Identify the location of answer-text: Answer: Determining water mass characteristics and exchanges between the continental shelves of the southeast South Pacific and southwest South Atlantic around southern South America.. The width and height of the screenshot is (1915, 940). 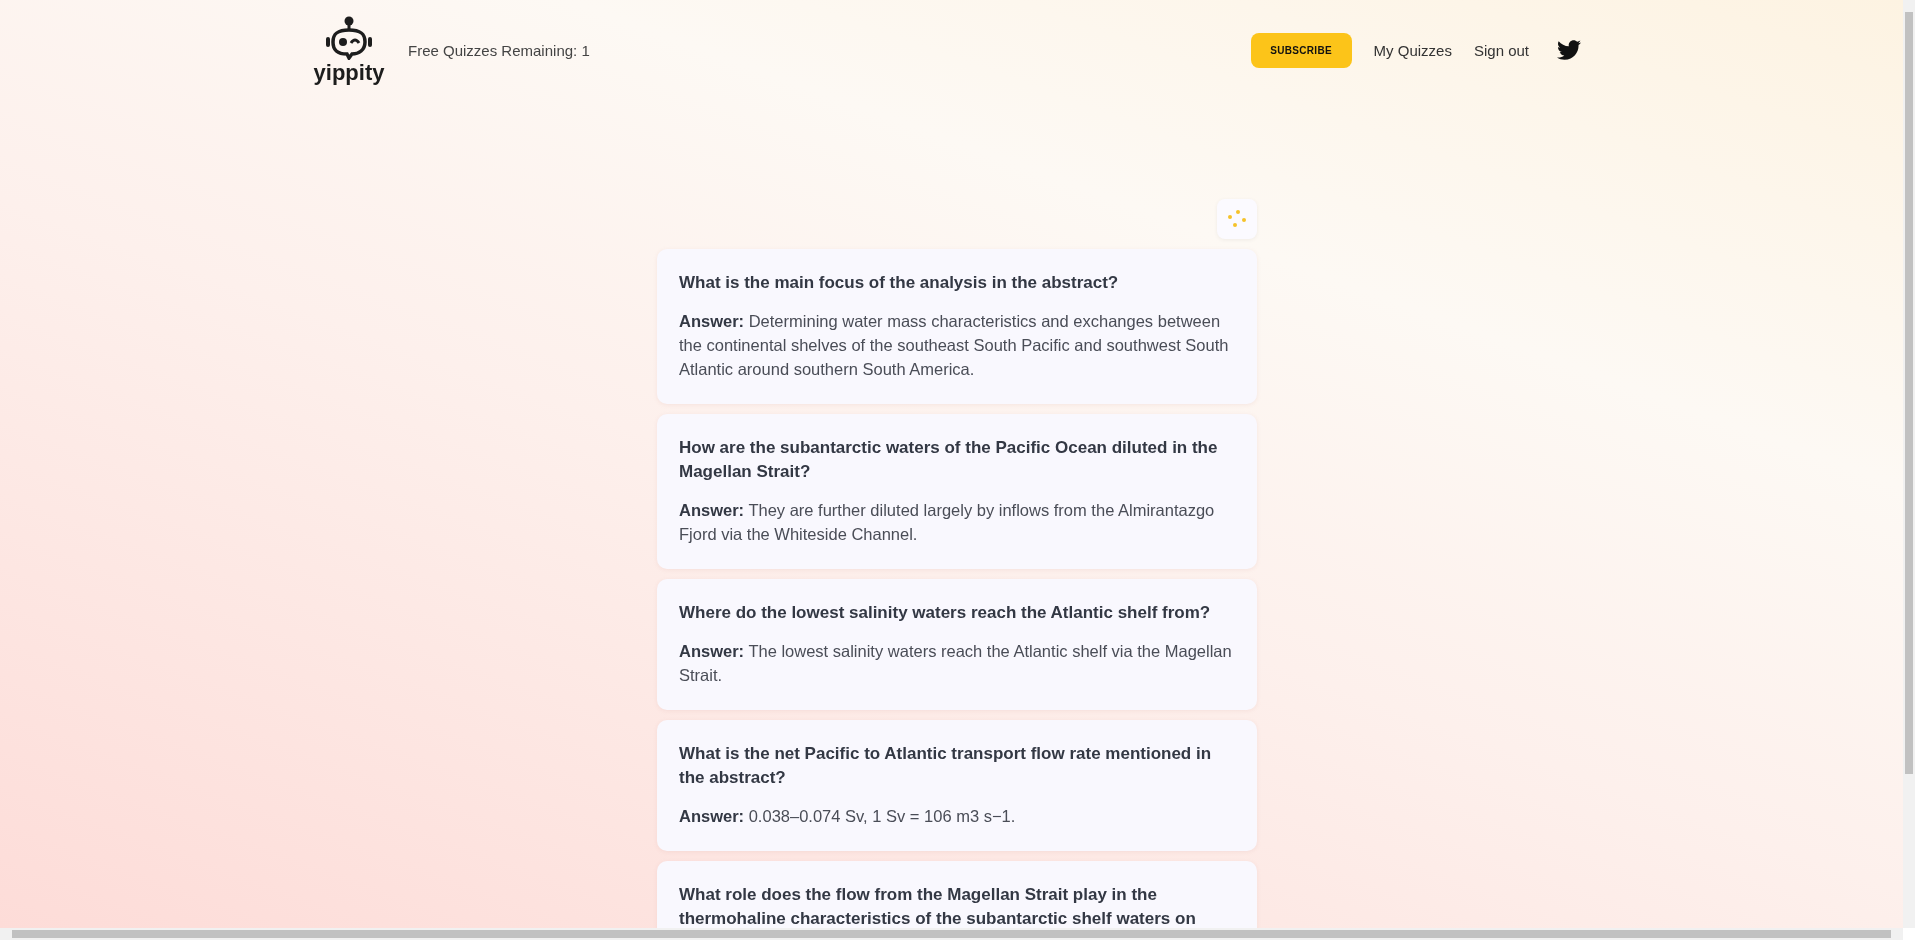
(954, 345).